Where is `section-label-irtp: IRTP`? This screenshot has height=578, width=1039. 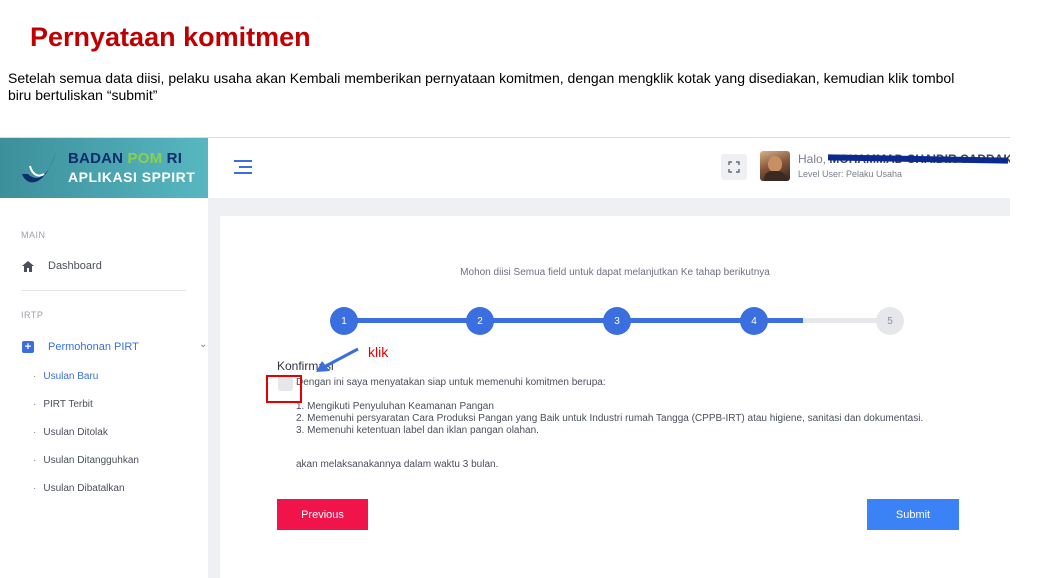
section-label-irtp: IRTP is located at coordinates (32, 315).